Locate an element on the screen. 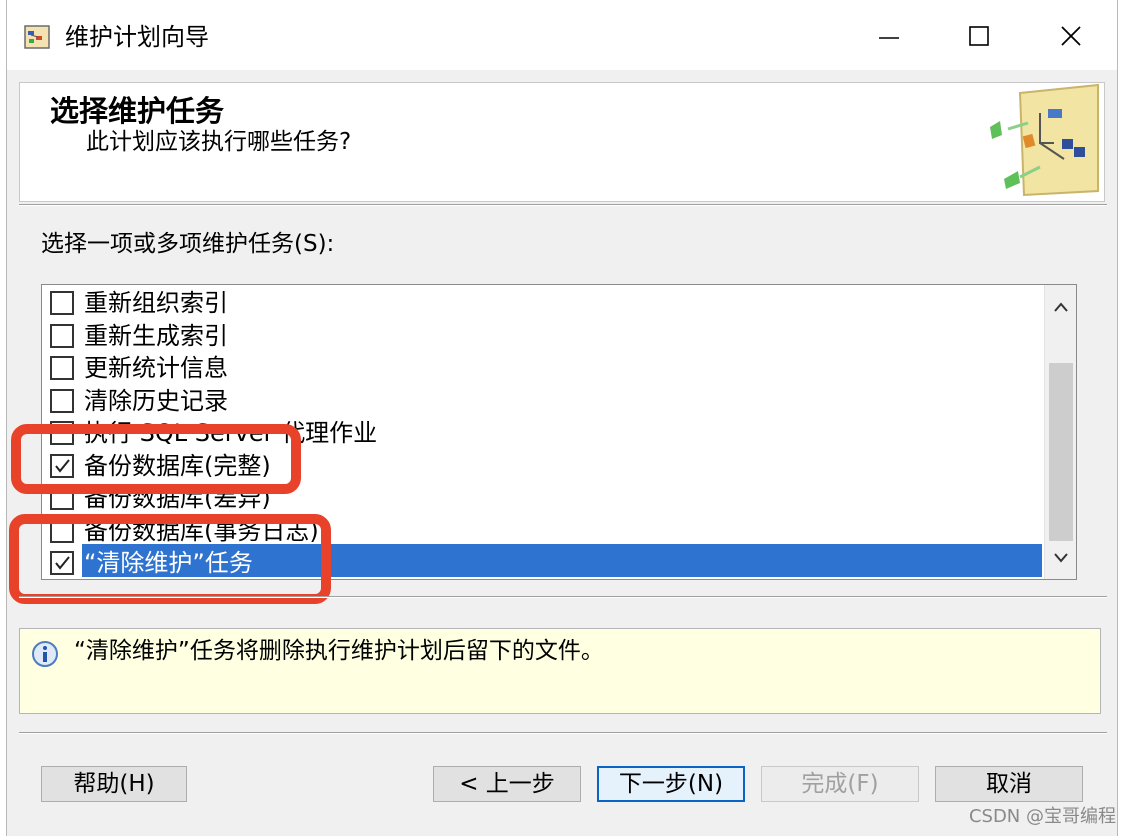 The width and height of the screenshot is (1122, 836). chevron-down-icon is located at coordinates (1061, 558).